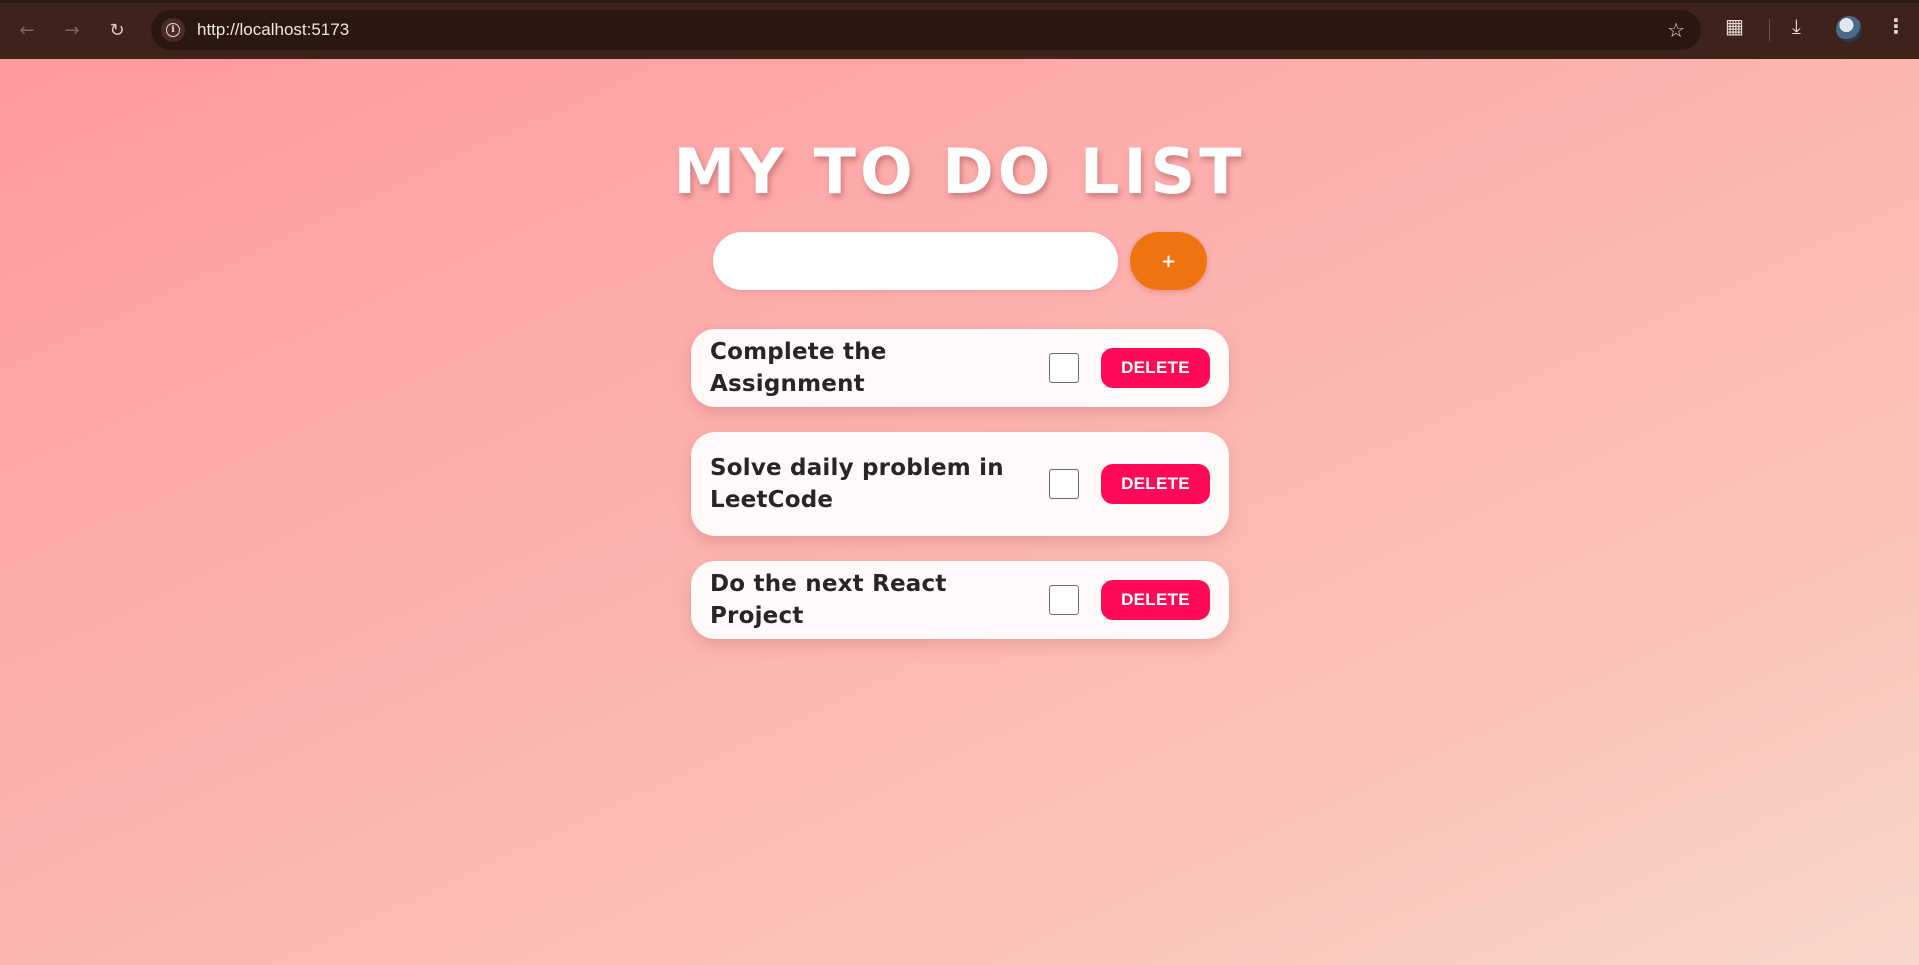 This screenshot has width=1919, height=965. What do you see at coordinates (959, 1) in the screenshot?
I see `tab-strip-edge` at bounding box center [959, 1].